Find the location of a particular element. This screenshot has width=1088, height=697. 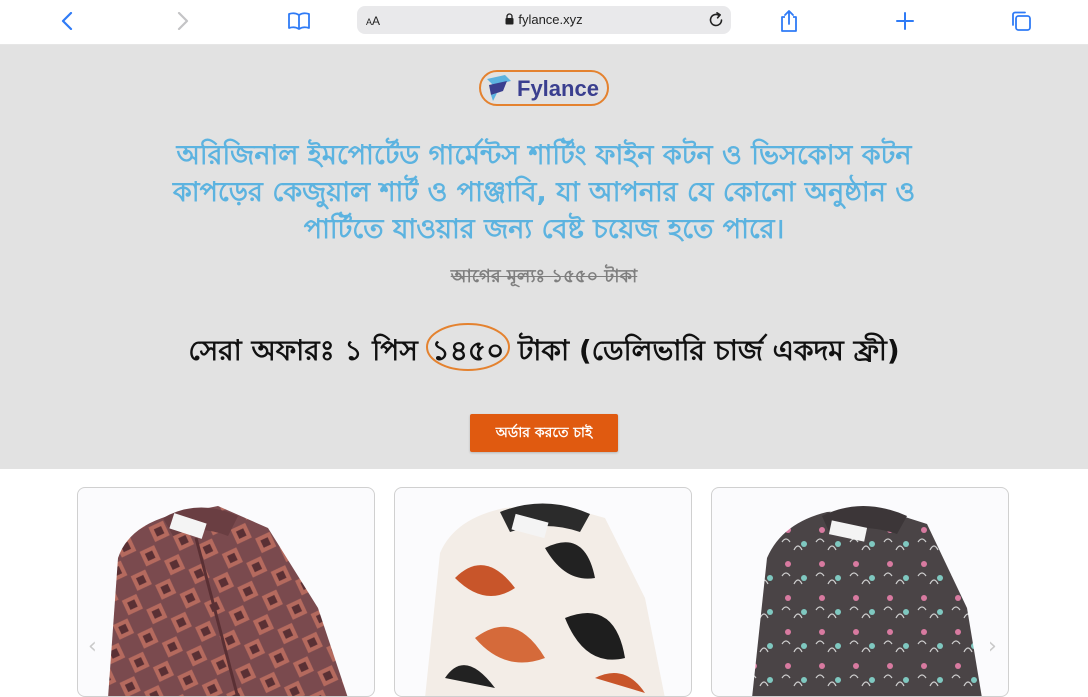

carousel-next-icon: › is located at coordinates (992, 646).